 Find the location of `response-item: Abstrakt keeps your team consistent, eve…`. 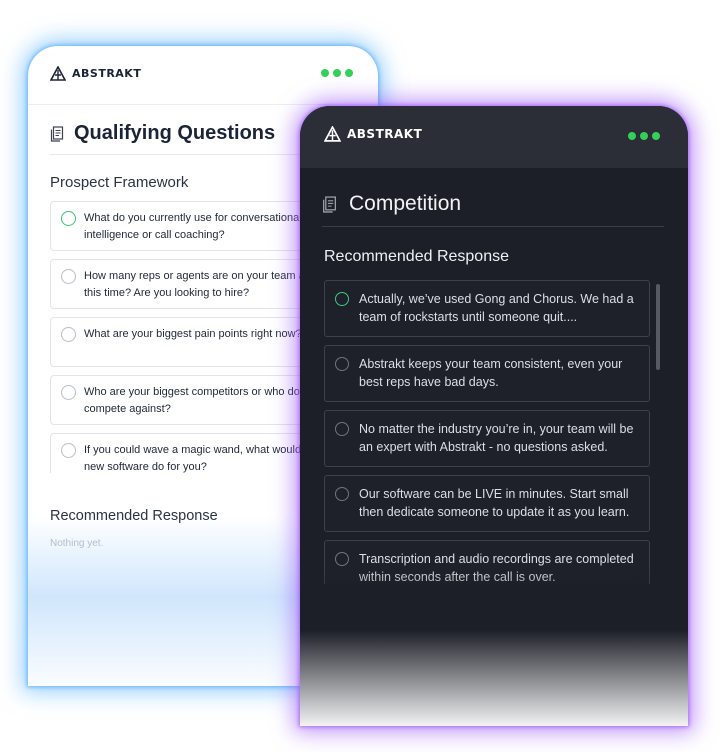

response-item: Abstrakt keeps your team consistent, eve… is located at coordinates (487, 373).